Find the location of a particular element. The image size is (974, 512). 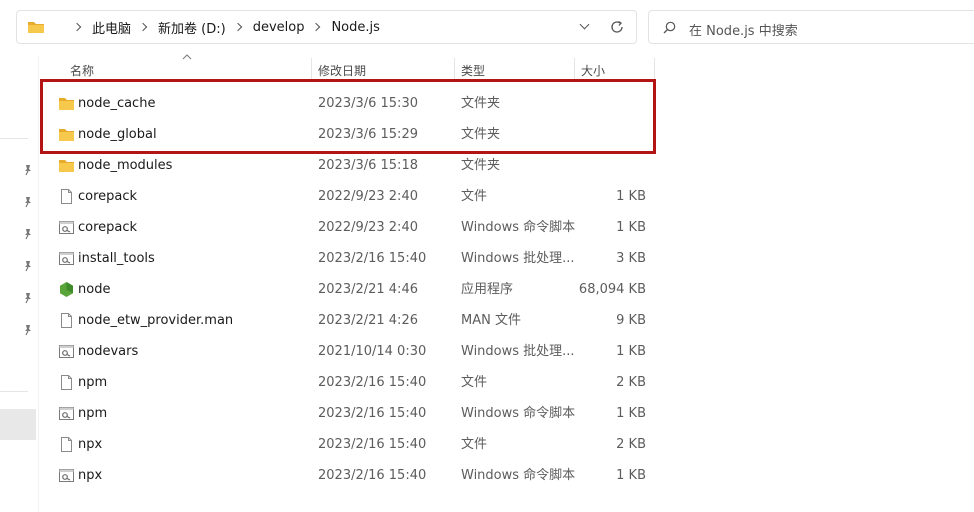

file-row: npm 2023/2/16 15:40 Windows 命令脚本 1 KB is located at coordinates (352, 413).